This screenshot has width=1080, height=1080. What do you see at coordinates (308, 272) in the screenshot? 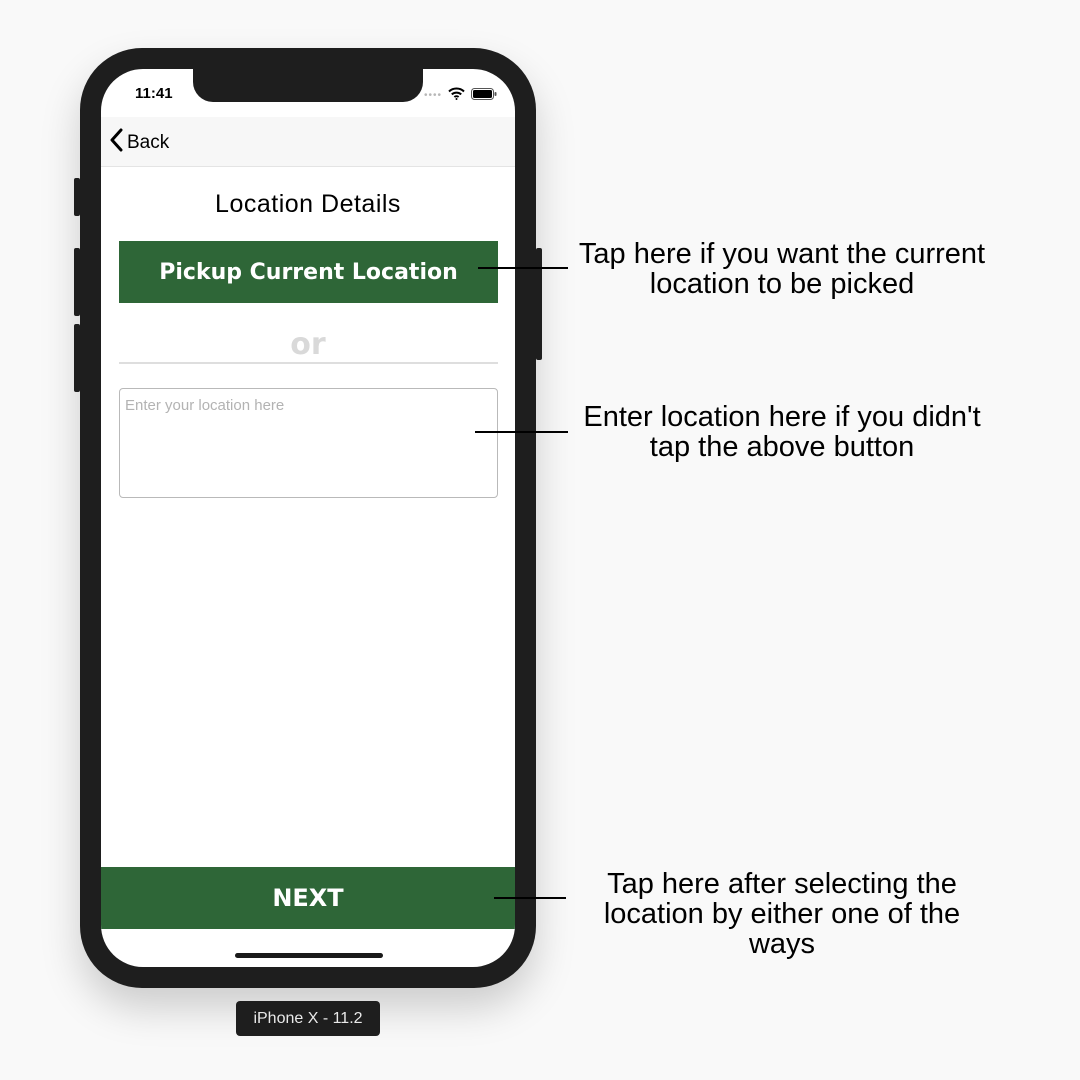
I see `pickup-current-location-button: Pickup Current Location` at bounding box center [308, 272].